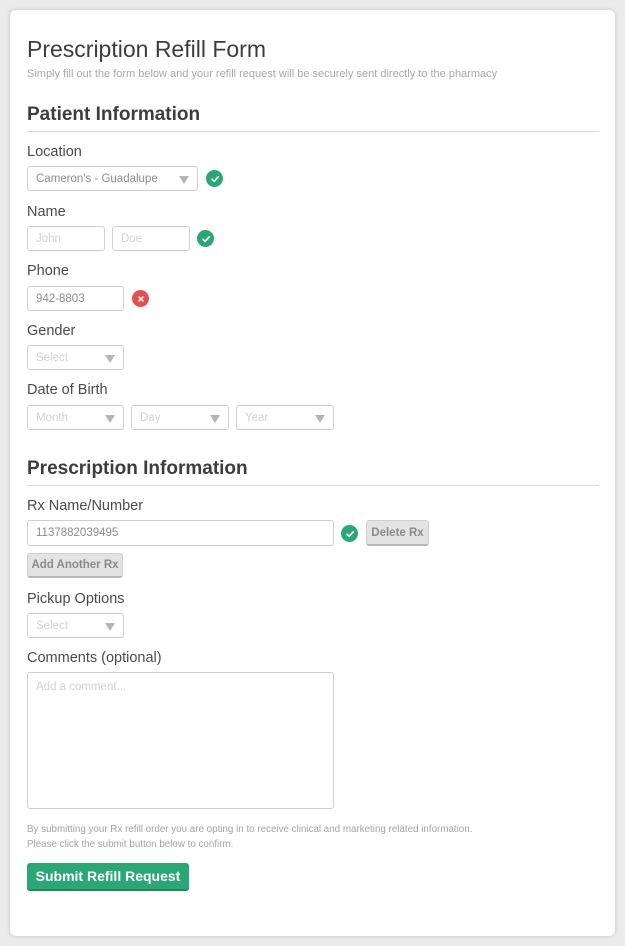  What do you see at coordinates (313, 131) in the screenshot?
I see `patient-section-divider` at bounding box center [313, 131].